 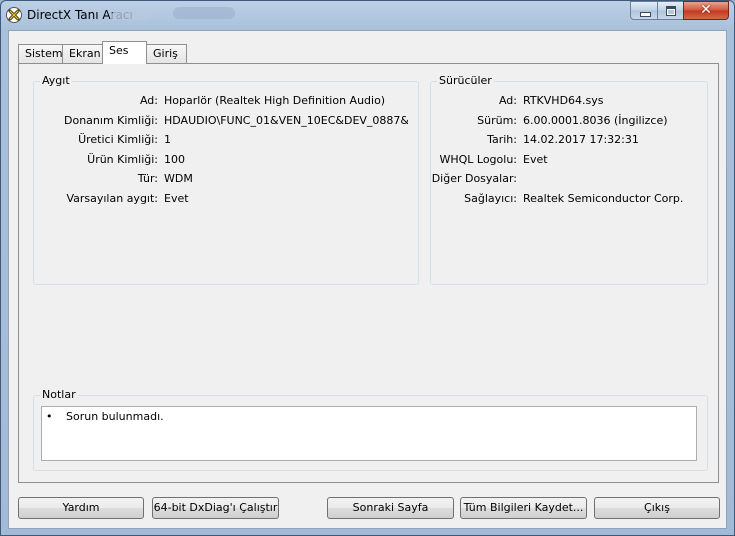 What do you see at coordinates (507, 100) in the screenshot?
I see `driver-label: Ad:` at bounding box center [507, 100].